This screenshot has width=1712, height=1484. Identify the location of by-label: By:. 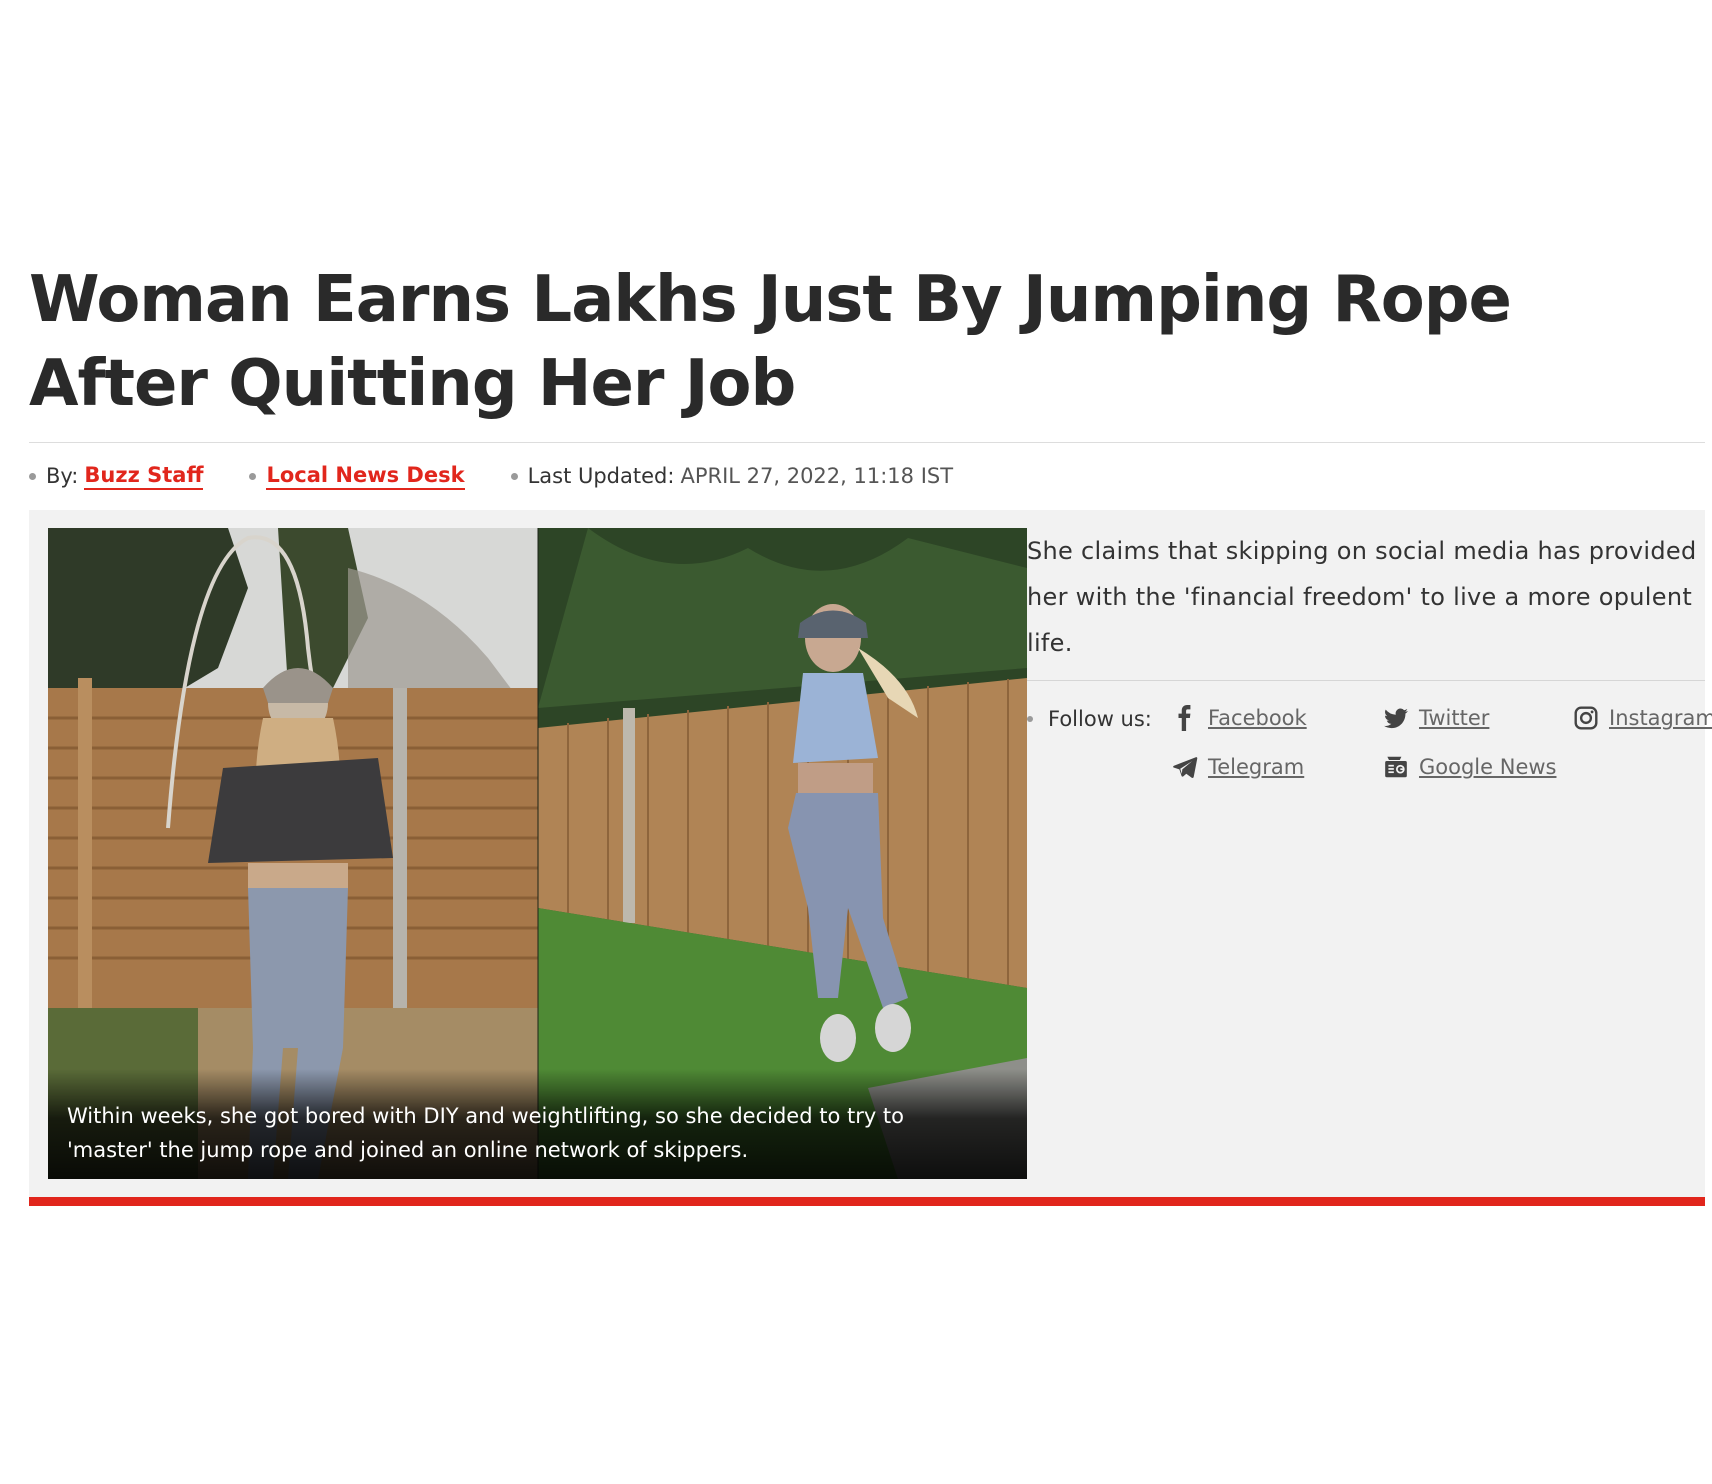
(62, 476).